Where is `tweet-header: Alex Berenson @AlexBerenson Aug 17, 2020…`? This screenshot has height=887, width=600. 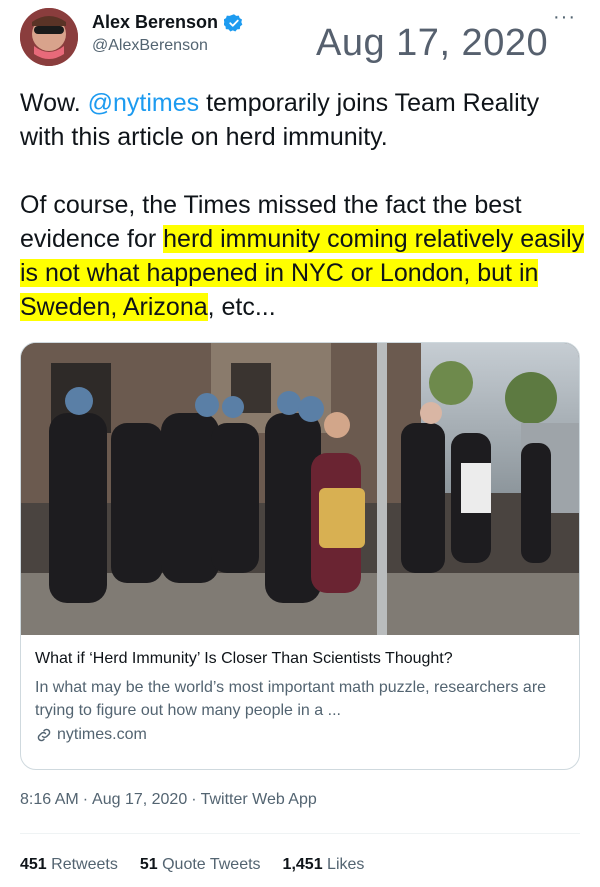
tweet-header: Alex Berenson @AlexBerenson Aug 17, 2020… is located at coordinates (300, 37).